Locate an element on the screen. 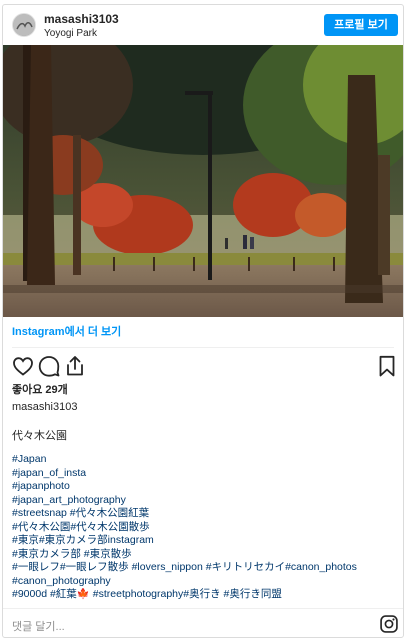 This screenshot has height=640, width=407. hashtag-line: #streetsnap #代々木公園紅葉 is located at coordinates (204, 514).